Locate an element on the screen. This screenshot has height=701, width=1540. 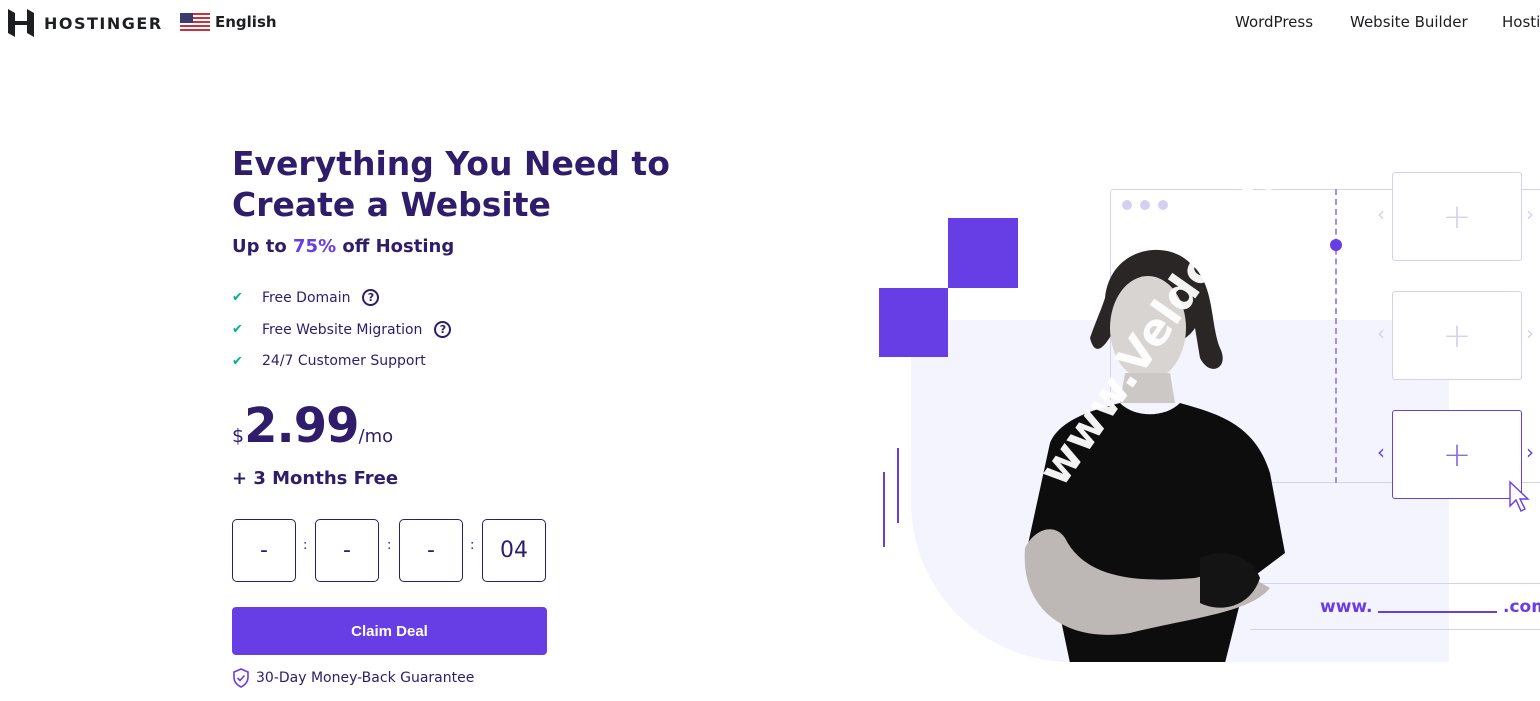
hostinger-logo: HOSTINGER is located at coordinates (85, 23).